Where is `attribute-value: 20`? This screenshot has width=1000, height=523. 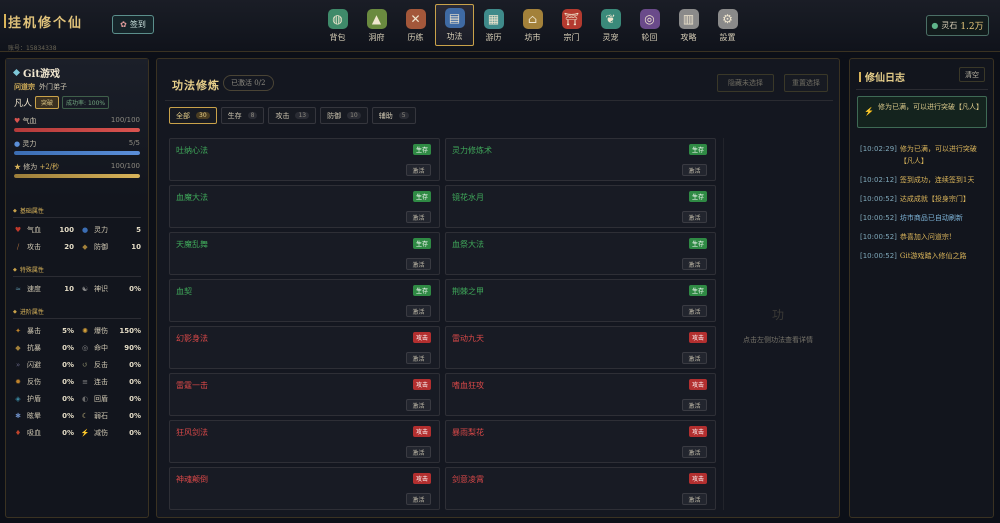
attribute-value: 20 is located at coordinates (69, 246).